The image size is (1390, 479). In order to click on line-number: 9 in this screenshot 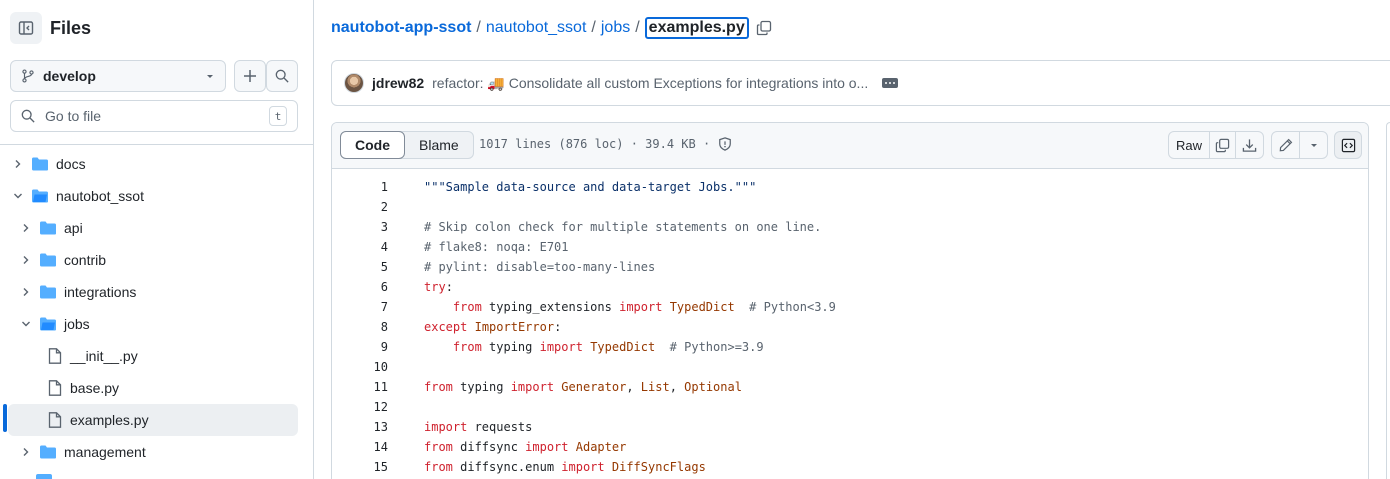, I will do `click(360, 347)`.